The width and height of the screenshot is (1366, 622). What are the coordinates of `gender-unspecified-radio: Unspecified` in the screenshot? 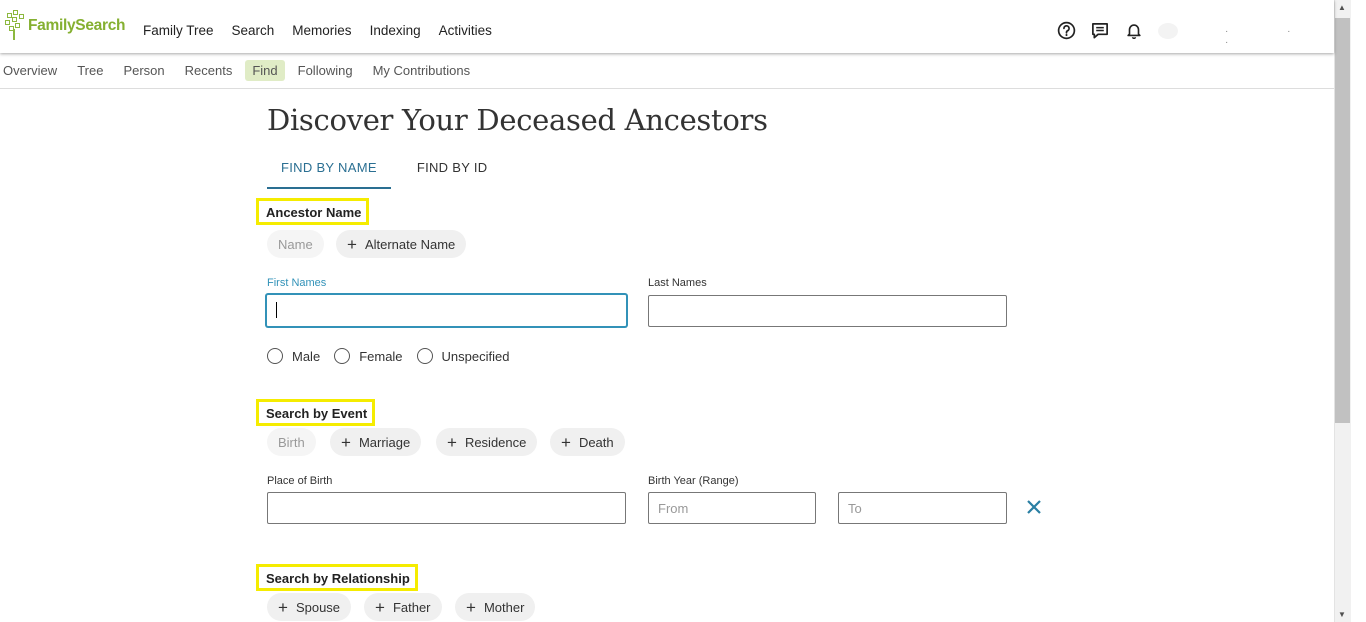 It's located at (463, 356).